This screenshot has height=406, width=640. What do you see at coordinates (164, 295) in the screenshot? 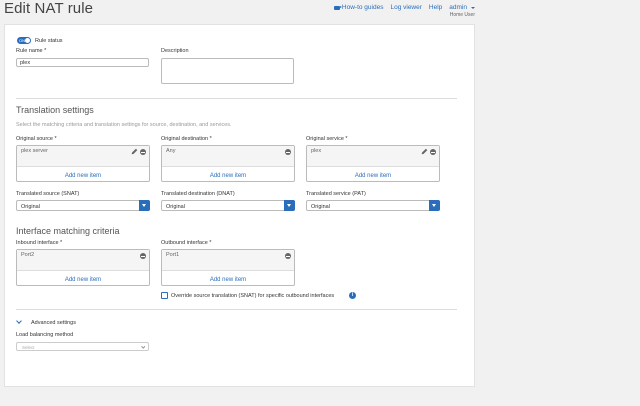
I see `override-snat-checkbox` at bounding box center [164, 295].